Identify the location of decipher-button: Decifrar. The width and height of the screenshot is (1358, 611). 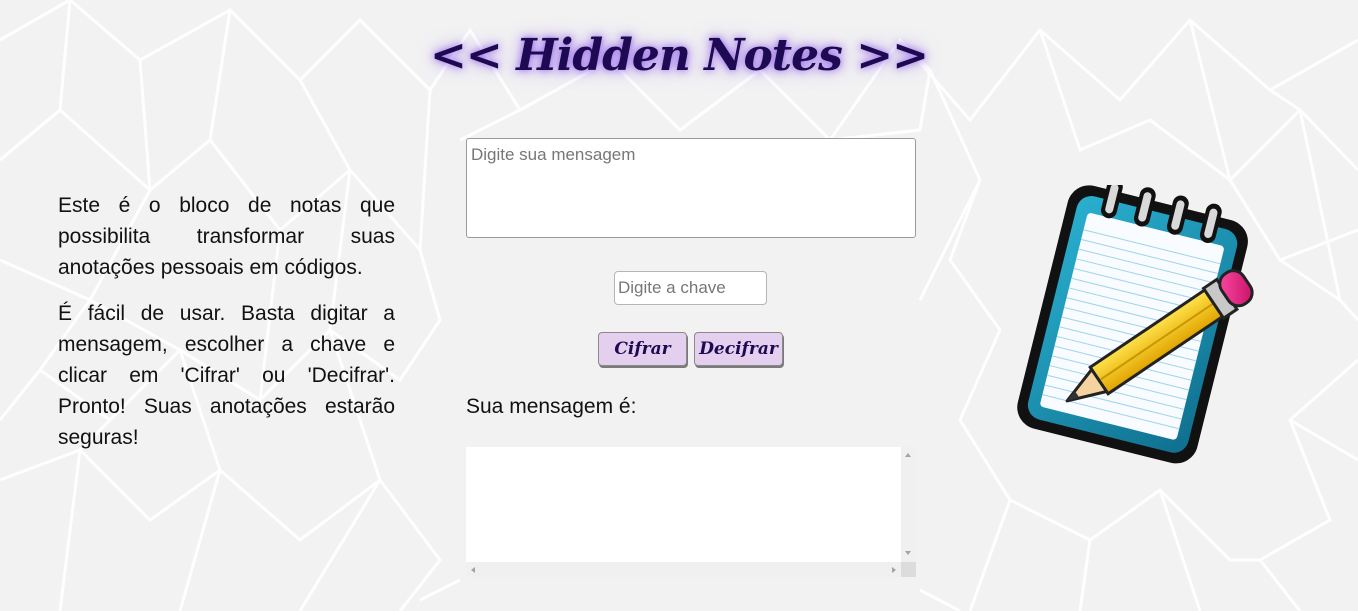
(738, 349).